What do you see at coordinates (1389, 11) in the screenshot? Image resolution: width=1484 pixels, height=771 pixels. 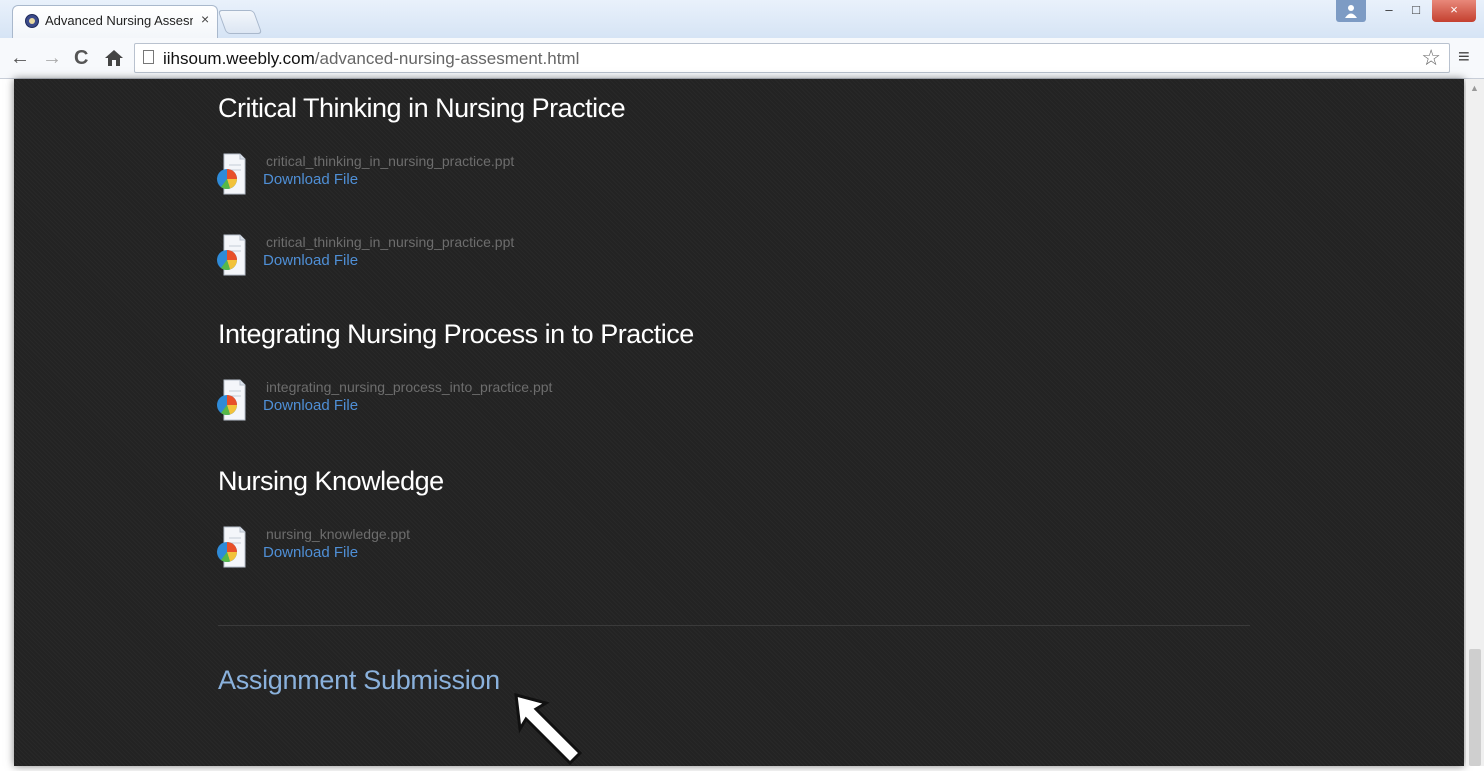 I see `minimize-window-button: –` at bounding box center [1389, 11].